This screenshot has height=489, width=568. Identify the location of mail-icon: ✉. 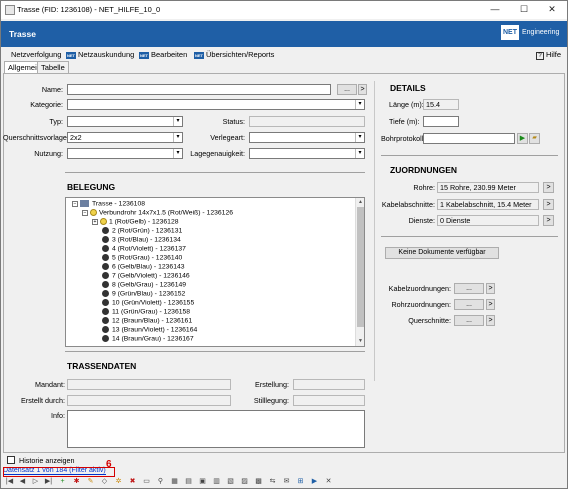
(286, 481).